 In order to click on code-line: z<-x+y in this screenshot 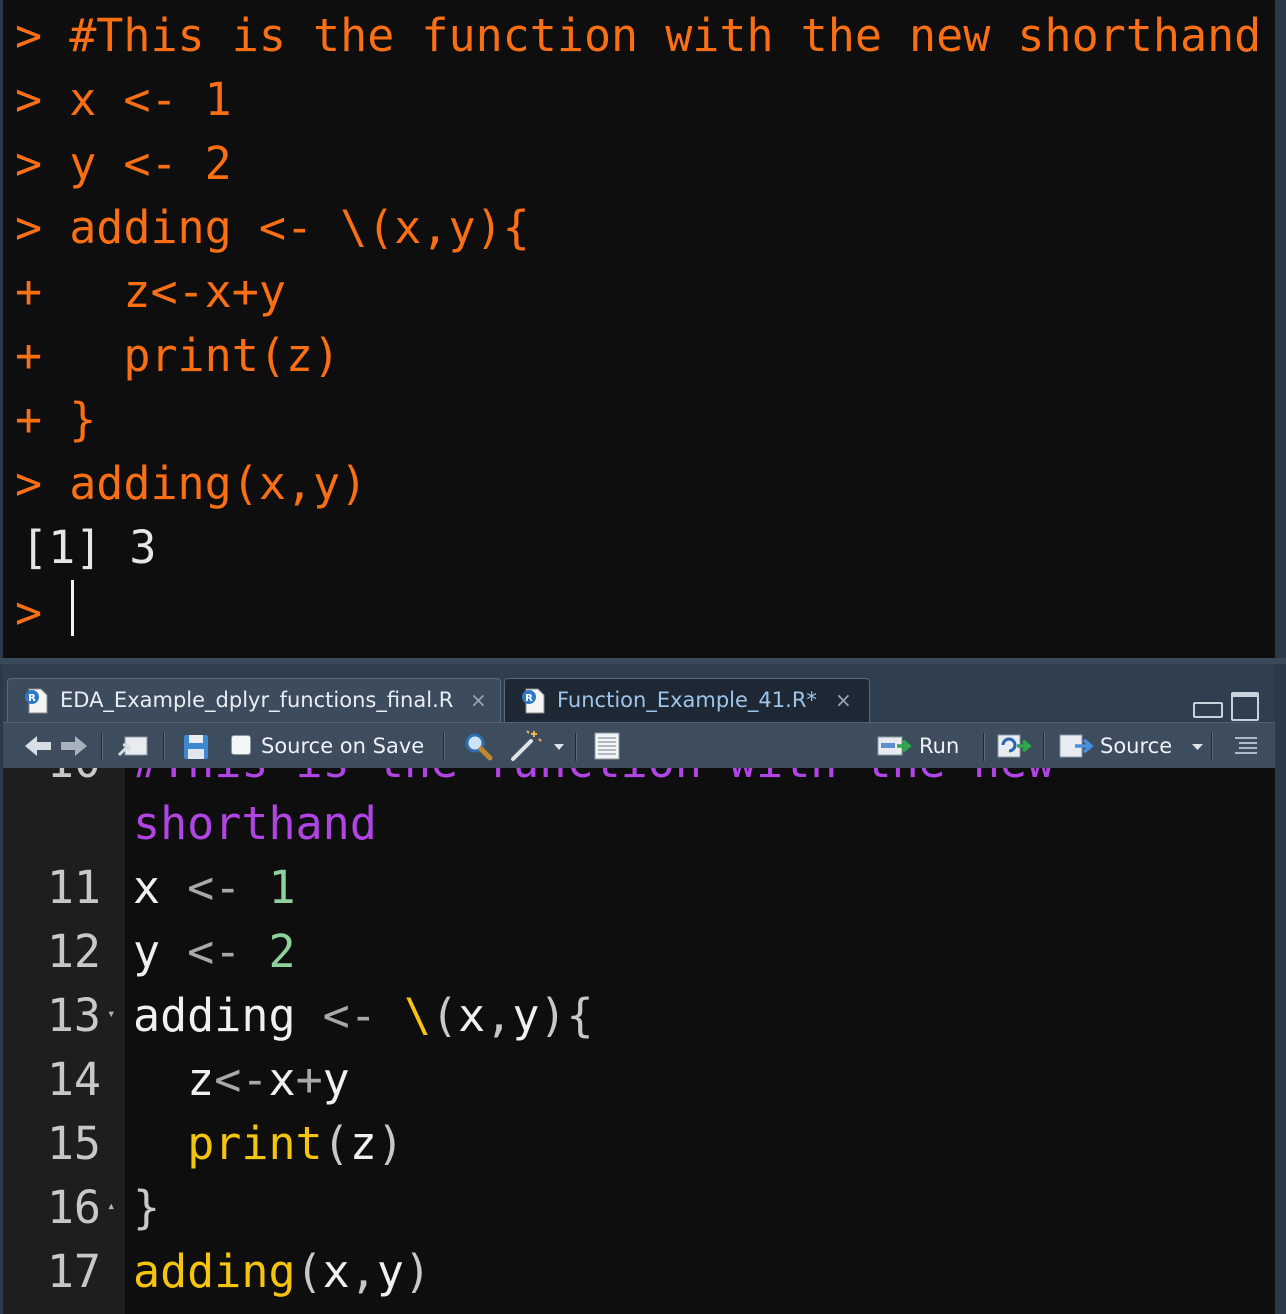, I will do `click(241, 1080)`.